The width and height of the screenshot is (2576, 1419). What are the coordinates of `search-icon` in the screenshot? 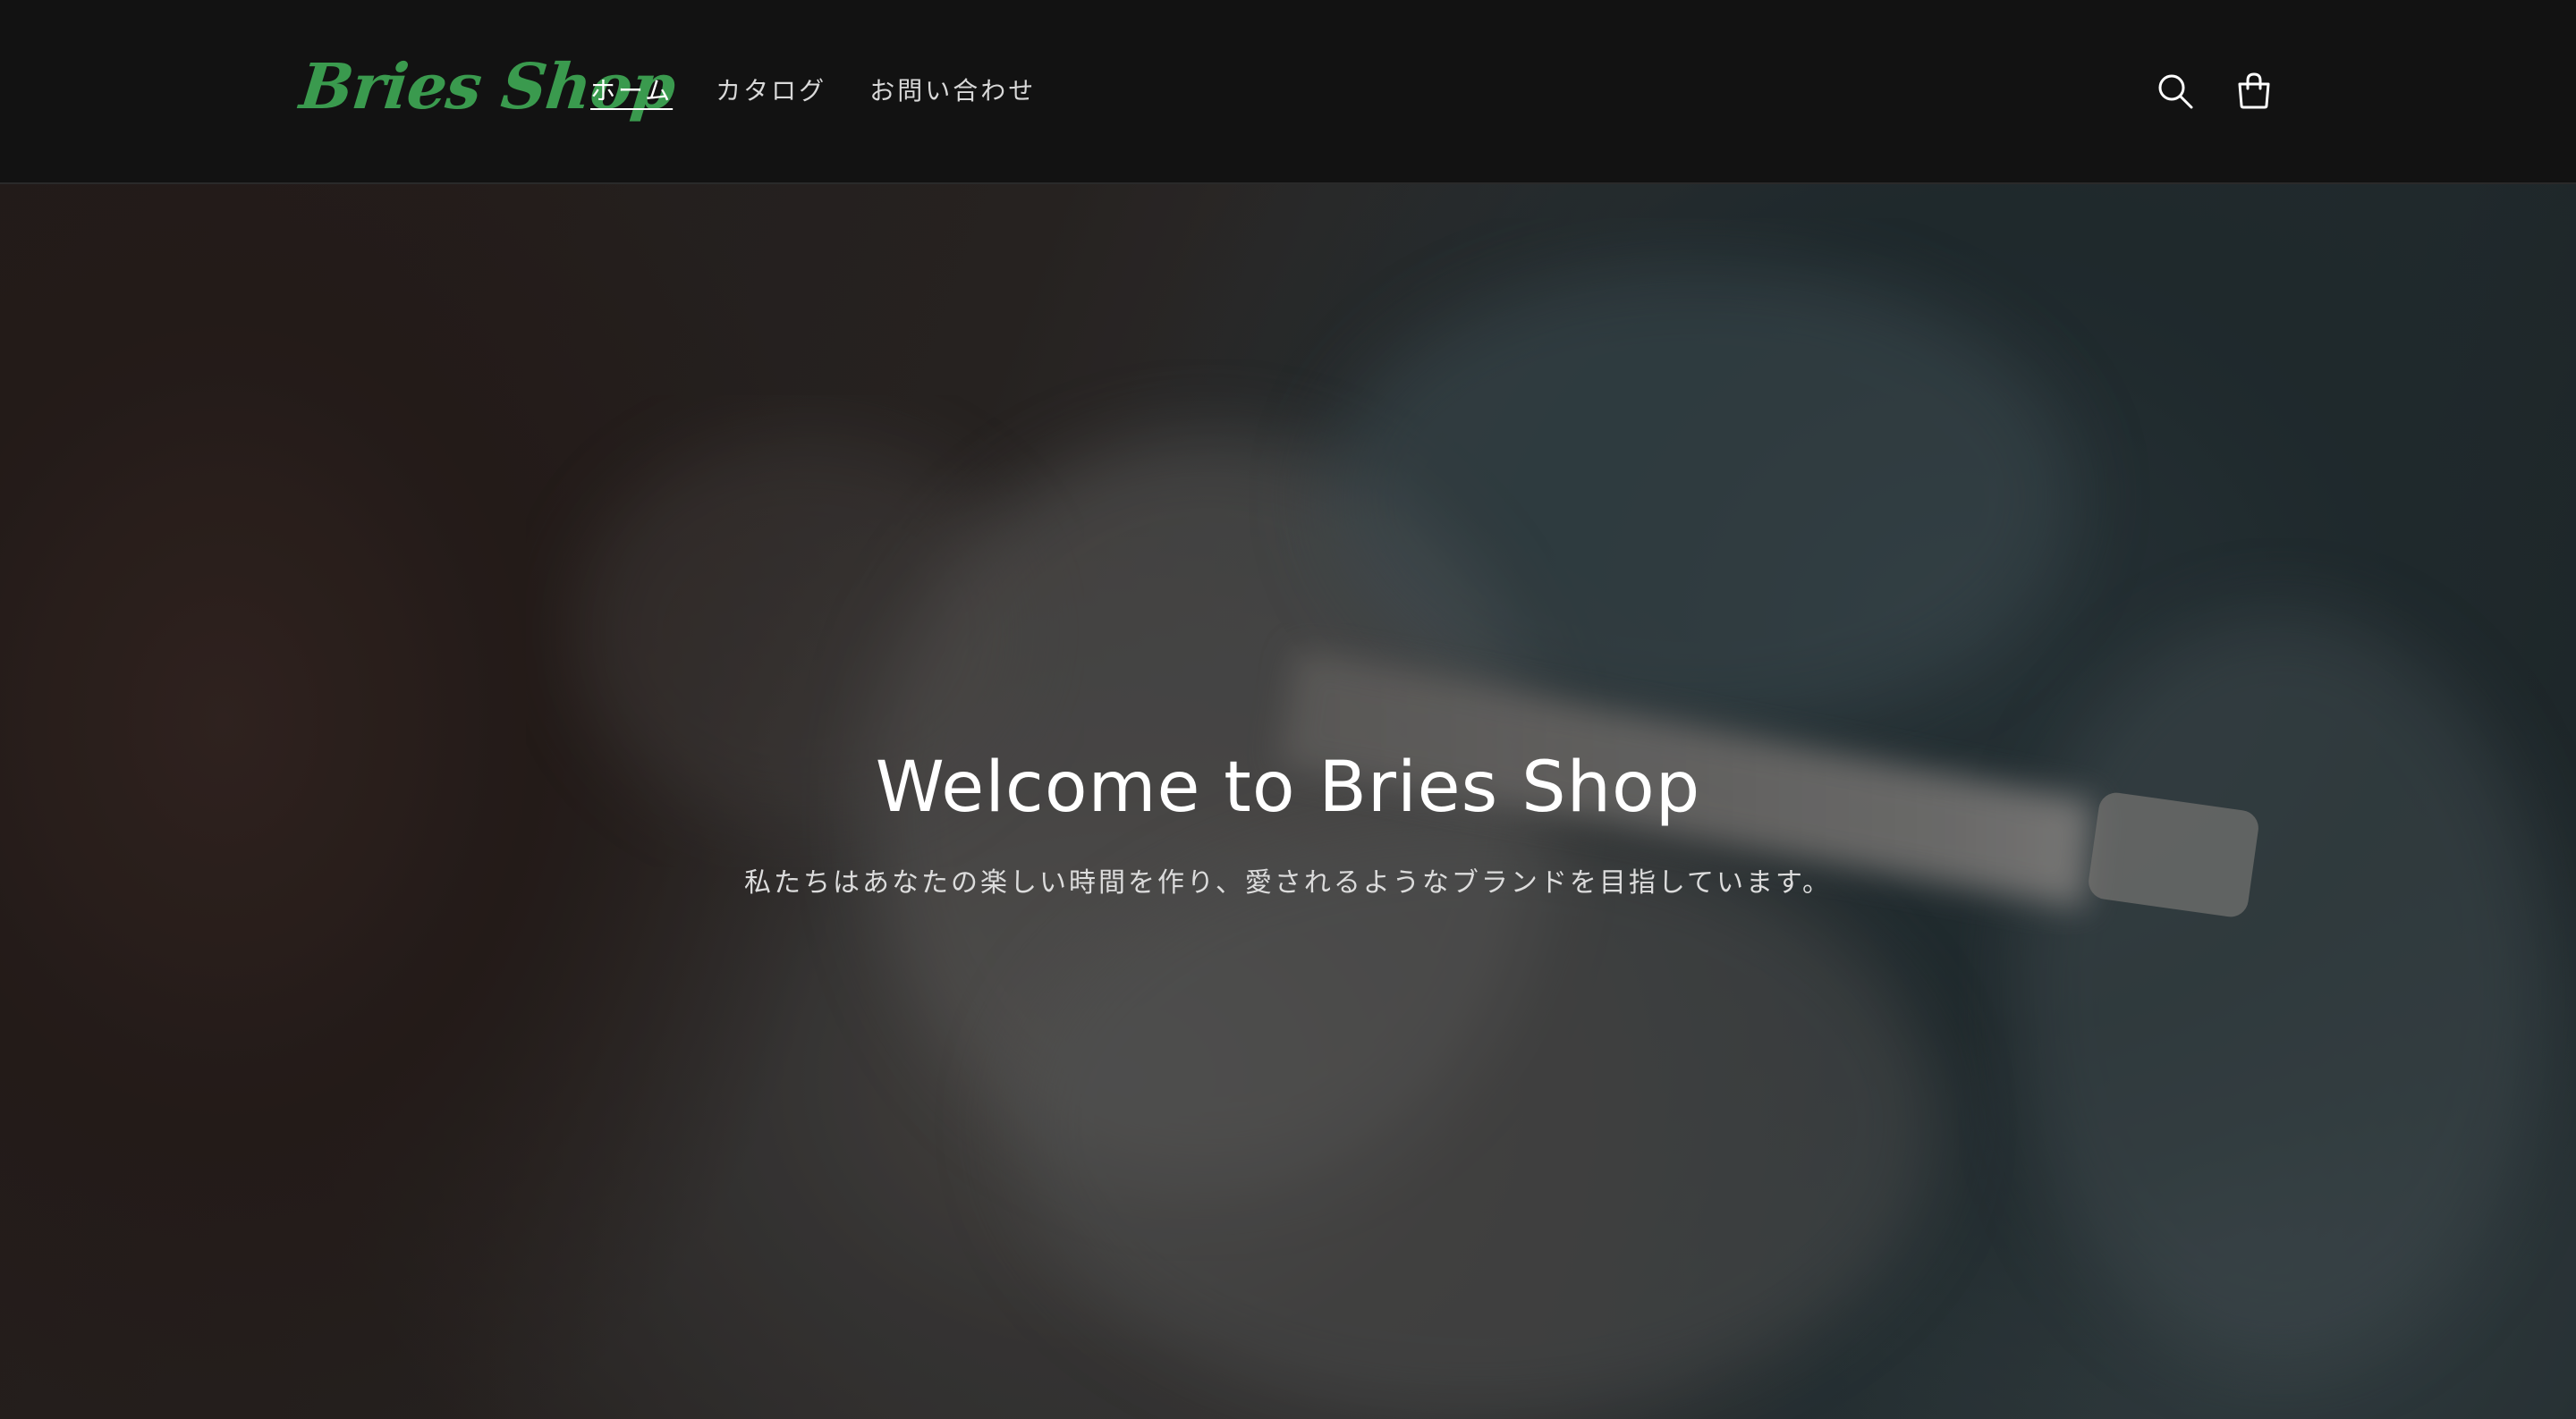 It's located at (2175, 91).